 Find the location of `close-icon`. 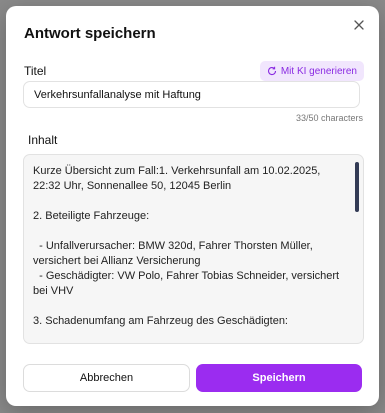

close-icon is located at coordinates (359, 25).